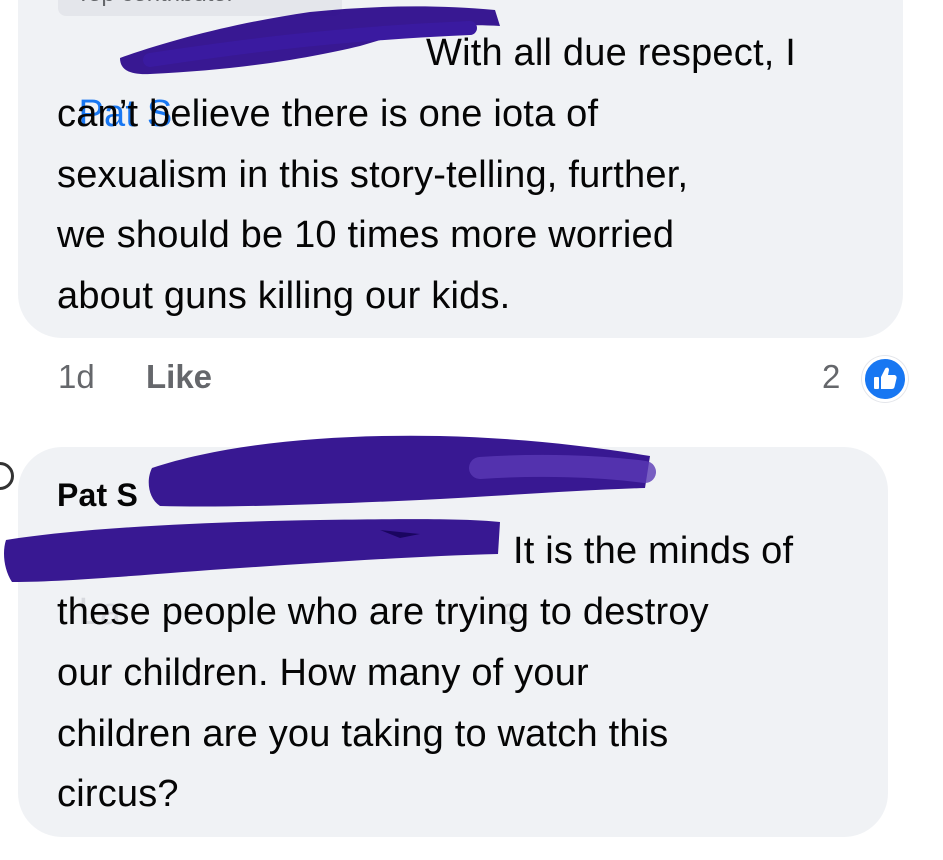 The width and height of the screenshot is (943, 860). I want to click on comment-line: children are you taking to watch this, so click(363, 734).